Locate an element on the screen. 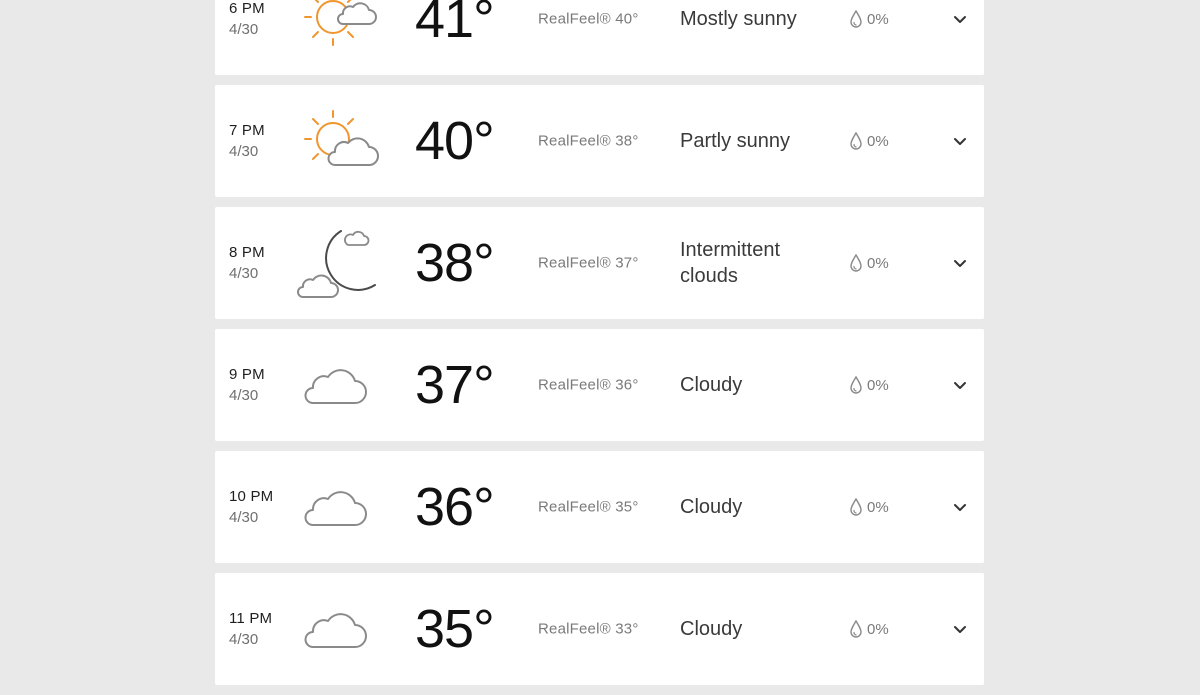 The height and width of the screenshot is (695, 1200). hourly-row: 10 PM 4/30 36° RealFeel® 35° Cloudy 0% is located at coordinates (599, 507).